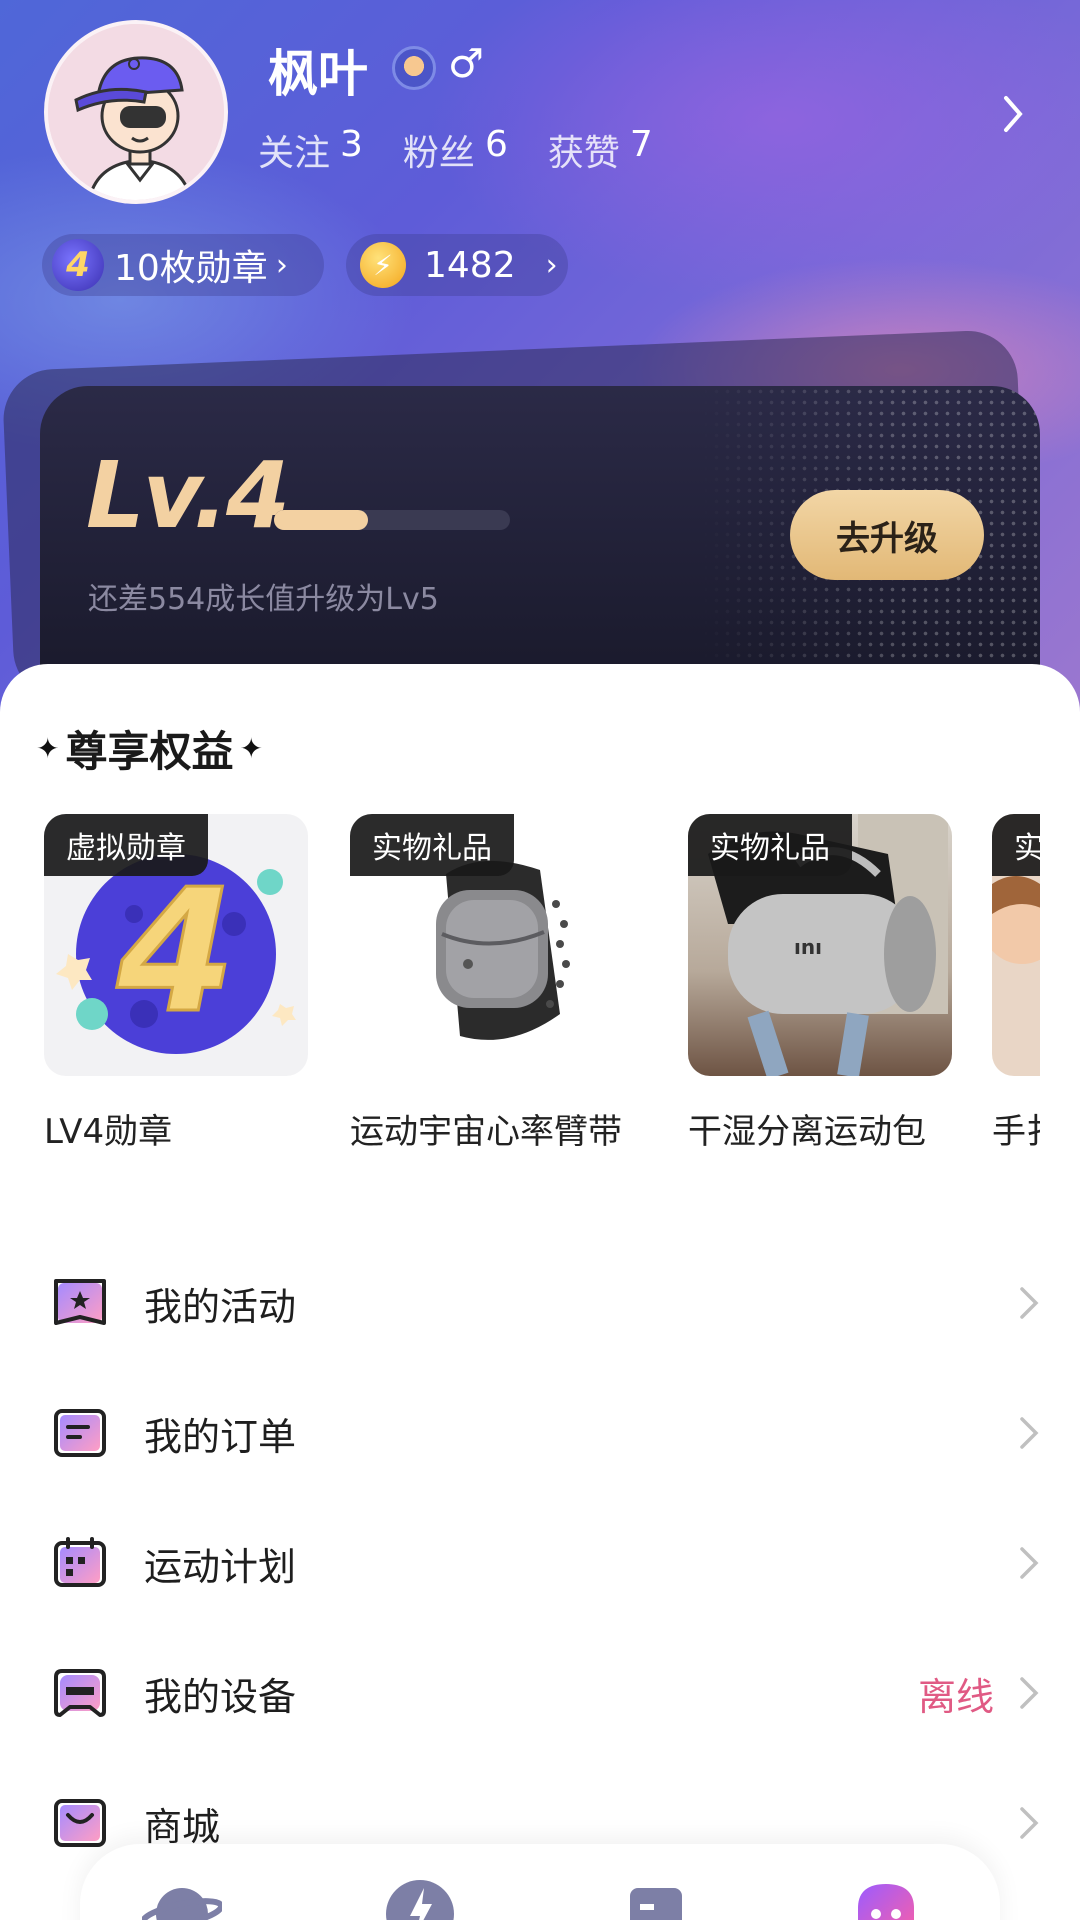  What do you see at coordinates (80, 1693) in the screenshot?
I see `device-icon` at bounding box center [80, 1693].